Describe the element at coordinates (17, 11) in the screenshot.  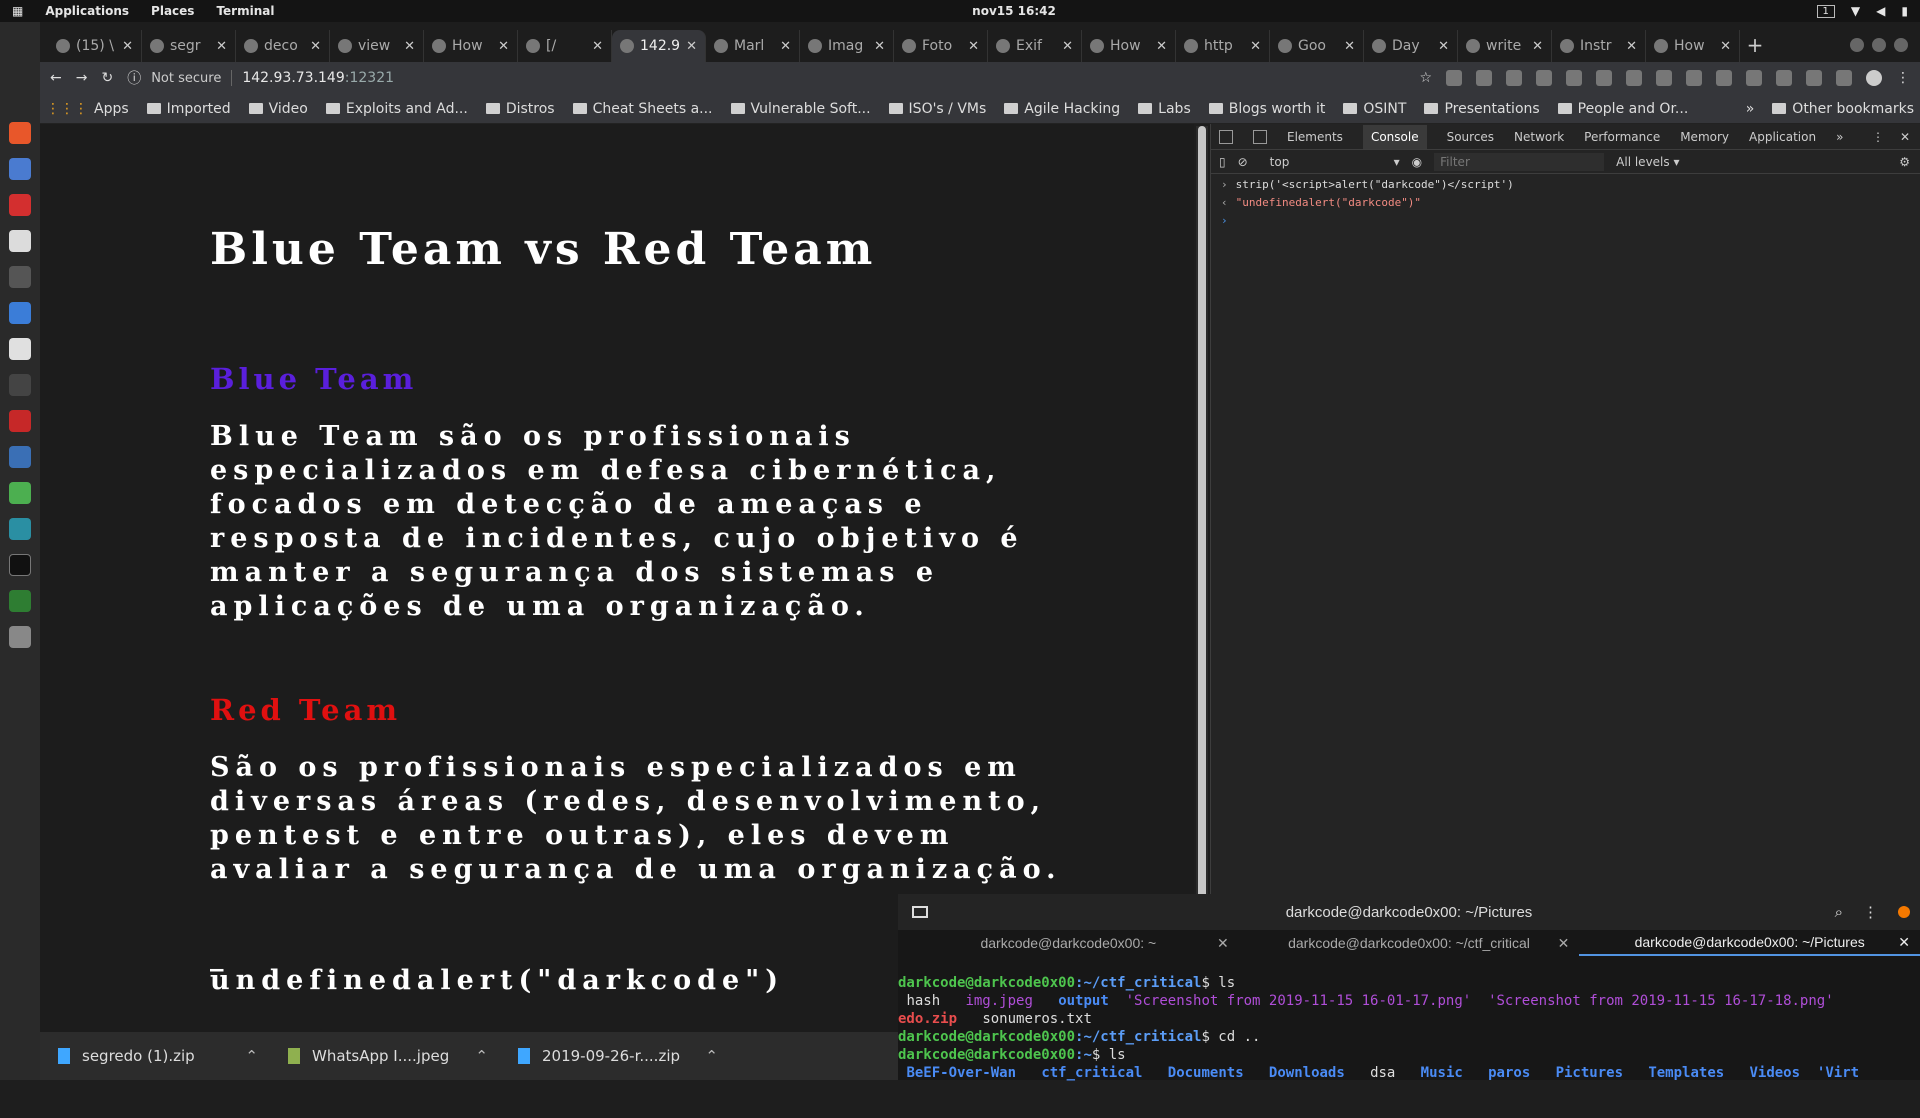
I see `grid-icon: ▦` at that location.